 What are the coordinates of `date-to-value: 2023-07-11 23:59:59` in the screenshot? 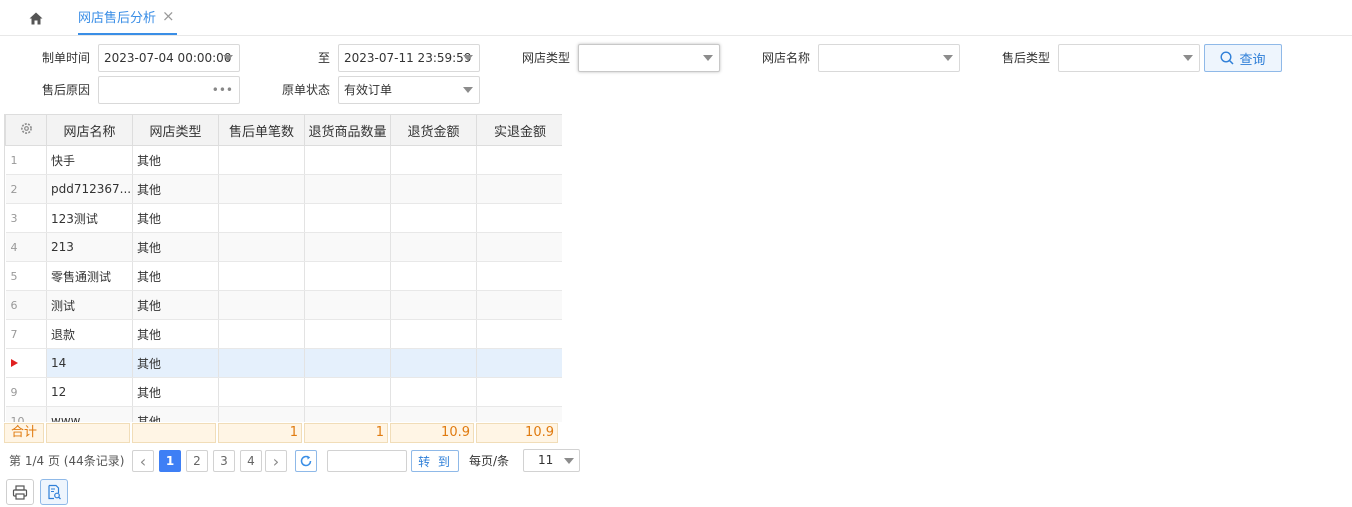 It's located at (408, 58).